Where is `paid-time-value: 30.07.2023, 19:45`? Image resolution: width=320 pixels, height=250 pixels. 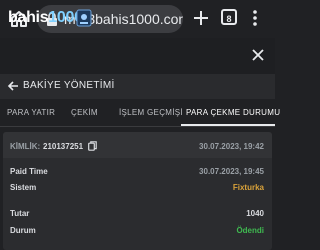 paid-time-value: 30.07.2023, 19:45 is located at coordinates (231, 171).